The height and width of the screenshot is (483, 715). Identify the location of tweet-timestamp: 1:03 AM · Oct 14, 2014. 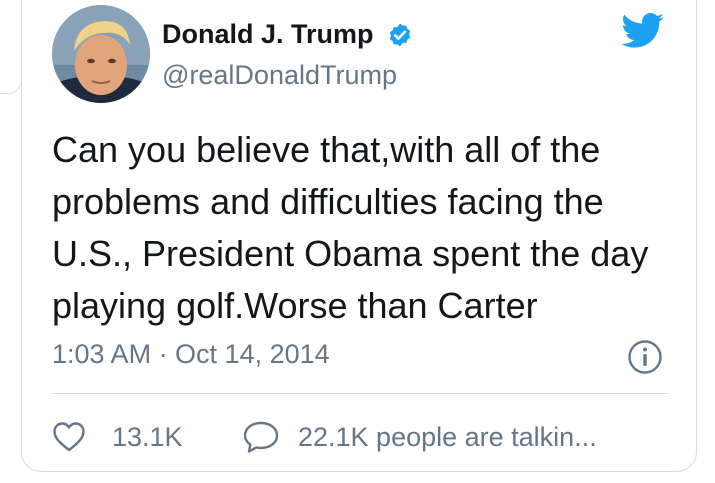
(191, 354).